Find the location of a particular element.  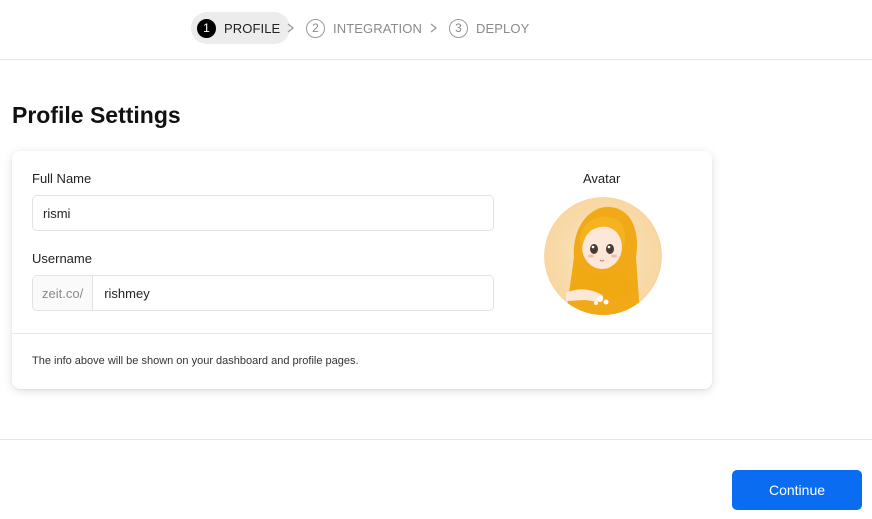

username-input: rishmey is located at coordinates (293, 293).